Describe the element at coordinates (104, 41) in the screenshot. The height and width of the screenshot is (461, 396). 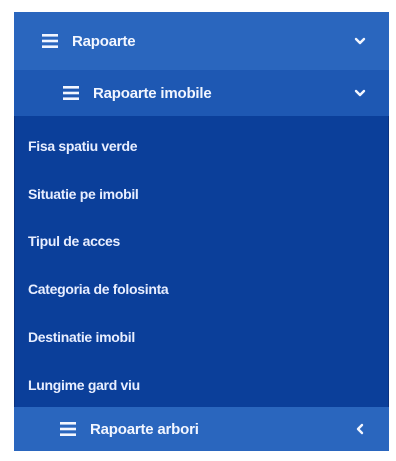
I see `menu-group-label: Rapoarte` at that location.